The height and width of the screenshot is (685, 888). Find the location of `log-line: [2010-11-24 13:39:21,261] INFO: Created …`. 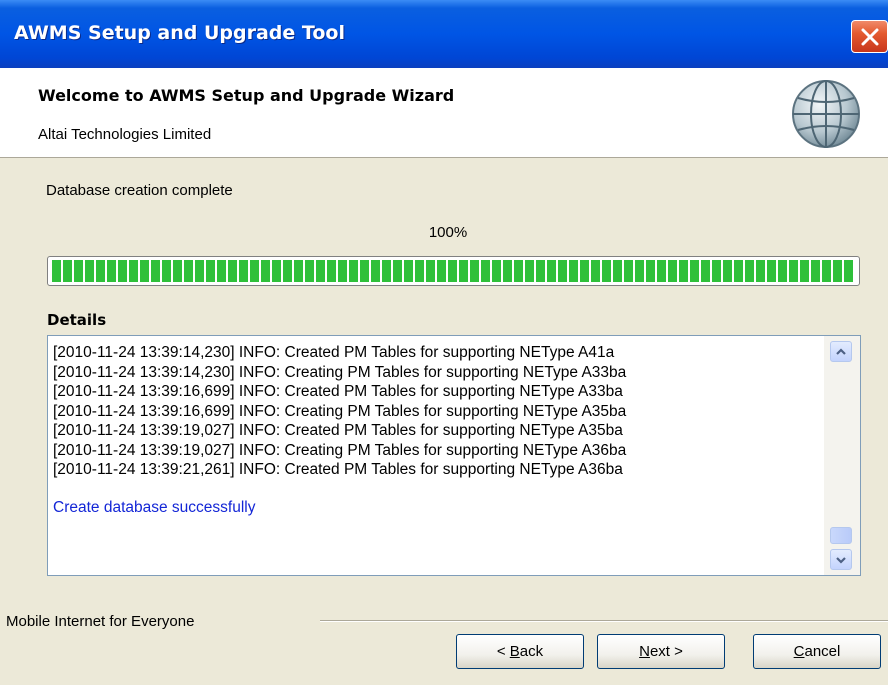

log-line: [2010-11-24 13:39:21,261] INFO: Created … is located at coordinates (338, 469).